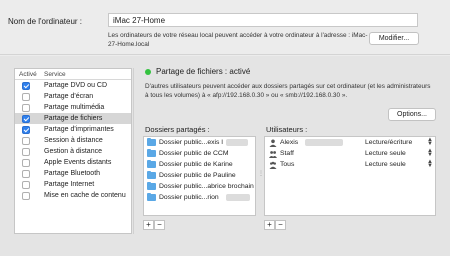  Describe the element at coordinates (273, 154) in the screenshot. I see `group-icon` at that location.